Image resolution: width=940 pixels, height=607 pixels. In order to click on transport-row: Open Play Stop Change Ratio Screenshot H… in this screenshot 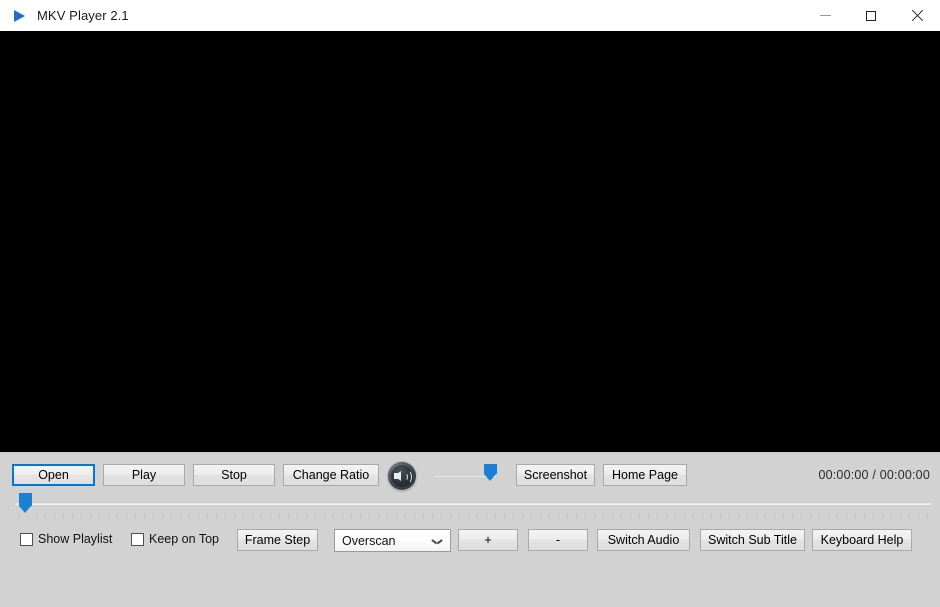, I will do `click(470, 473)`.